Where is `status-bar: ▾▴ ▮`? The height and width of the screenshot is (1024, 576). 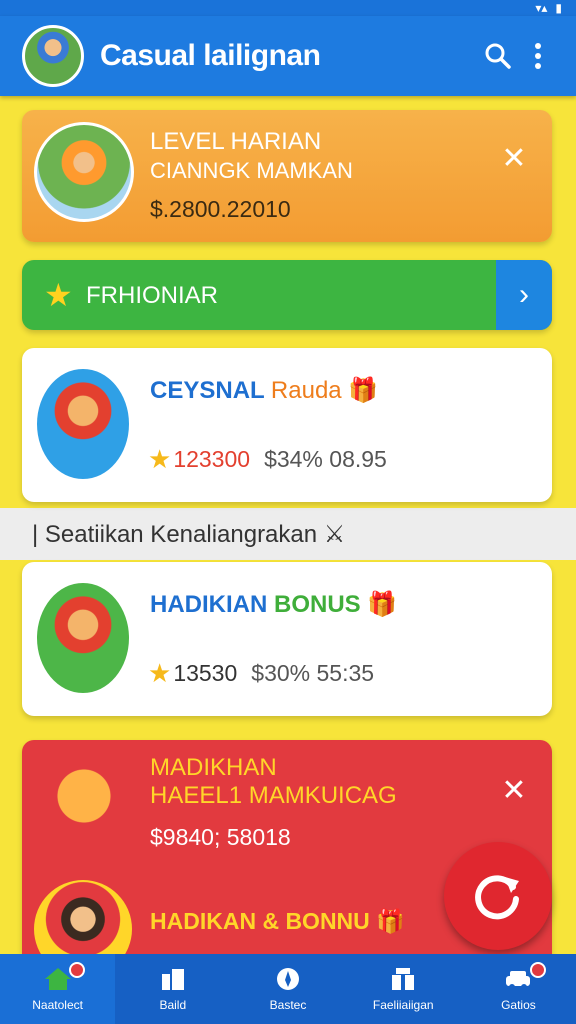 status-bar: ▾▴ ▮ is located at coordinates (288, 8).